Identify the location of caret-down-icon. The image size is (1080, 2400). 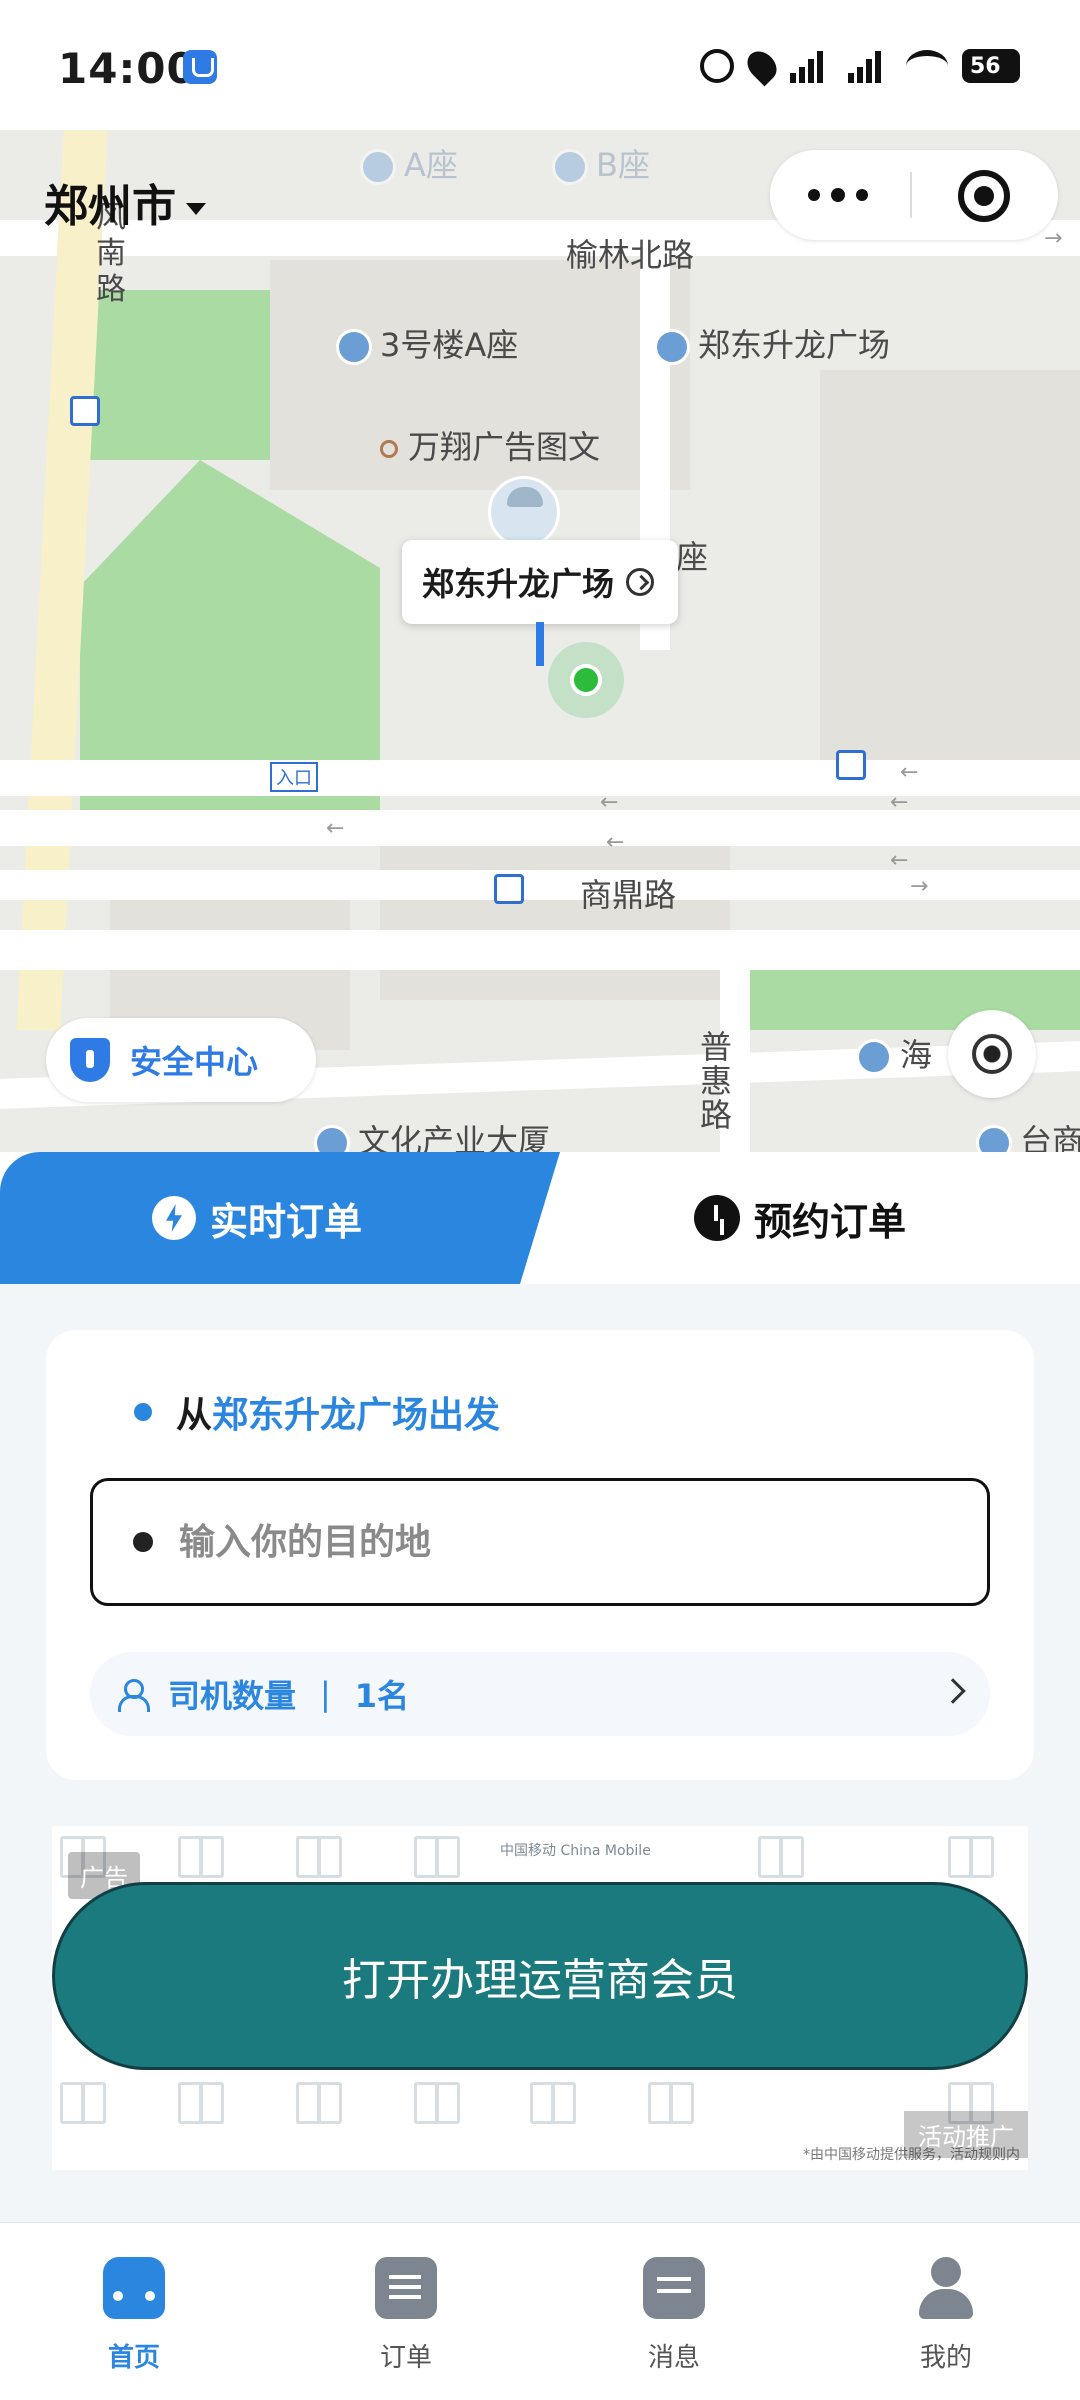
(196, 209).